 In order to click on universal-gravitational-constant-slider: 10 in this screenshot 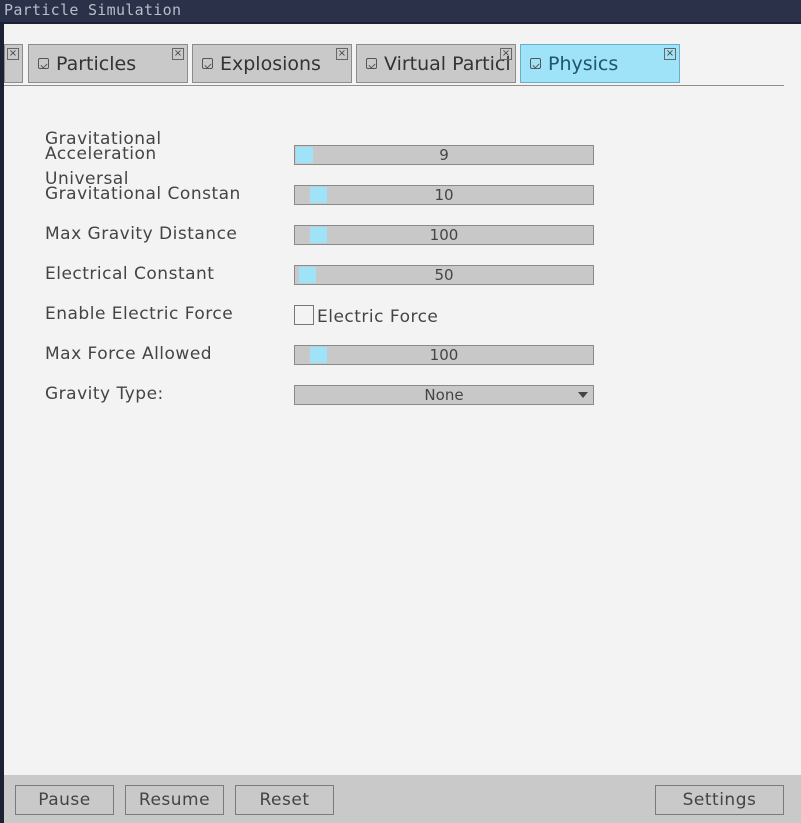, I will do `click(444, 195)`.